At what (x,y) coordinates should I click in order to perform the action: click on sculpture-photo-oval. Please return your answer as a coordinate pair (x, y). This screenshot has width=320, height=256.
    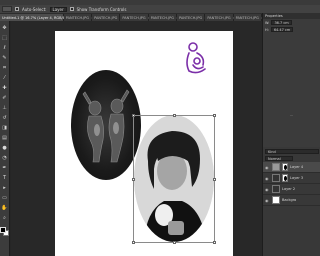
    Looking at the image, I should click on (106, 125).